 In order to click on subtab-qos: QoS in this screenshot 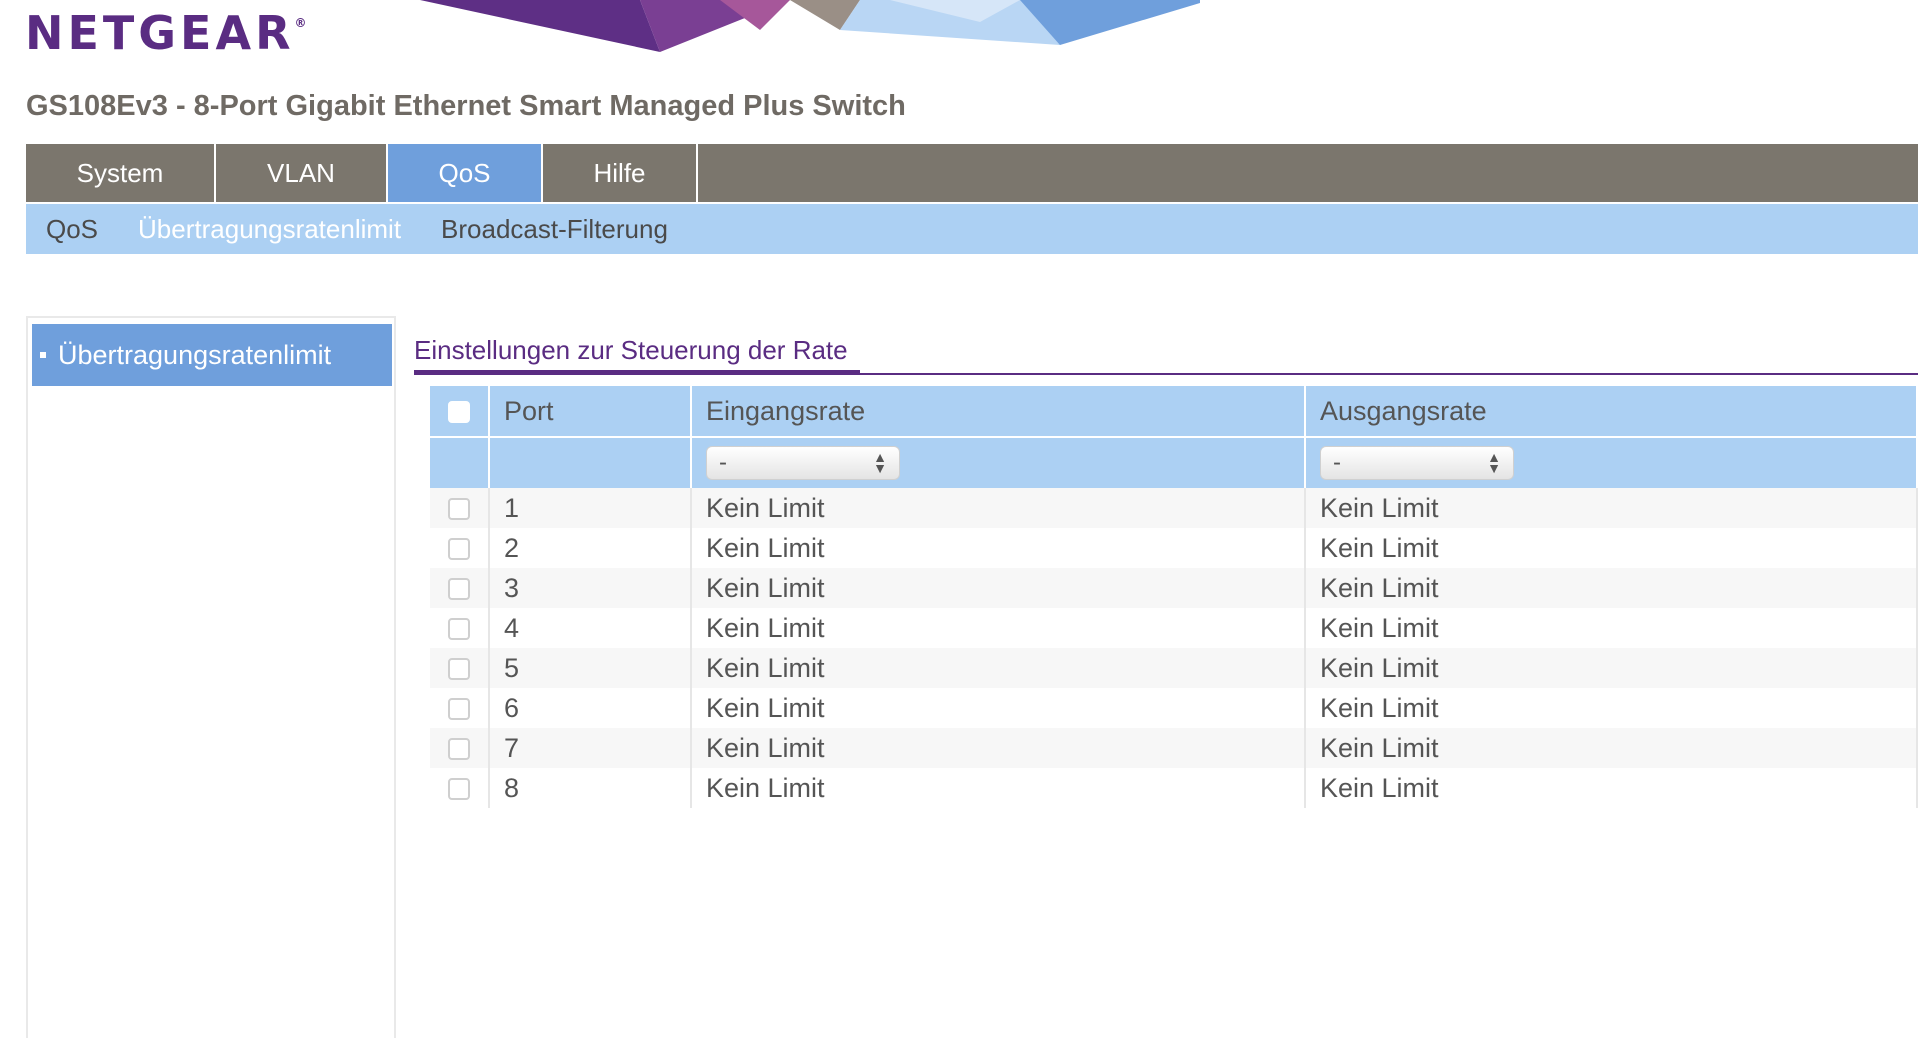, I will do `click(72, 229)`.